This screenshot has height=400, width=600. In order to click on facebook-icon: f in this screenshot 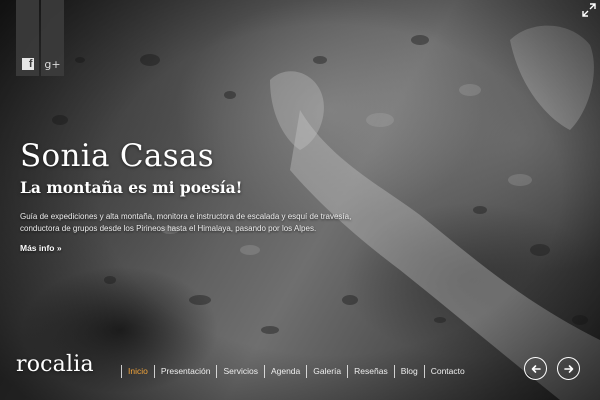, I will do `click(27, 64)`.